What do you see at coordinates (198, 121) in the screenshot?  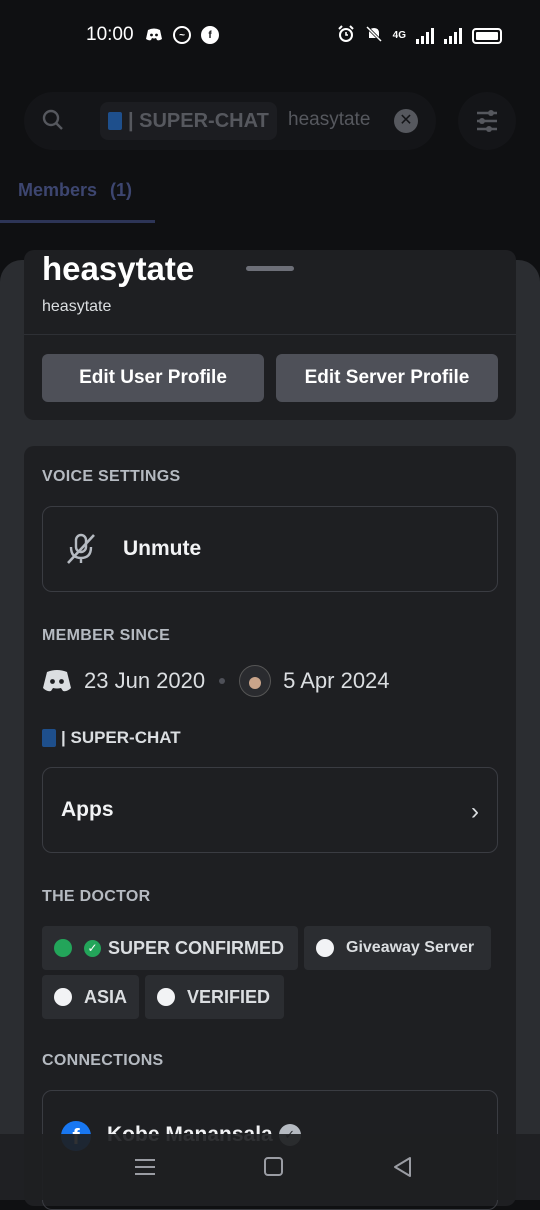 I see `search-chip-label: | SUPER-CHAT` at bounding box center [198, 121].